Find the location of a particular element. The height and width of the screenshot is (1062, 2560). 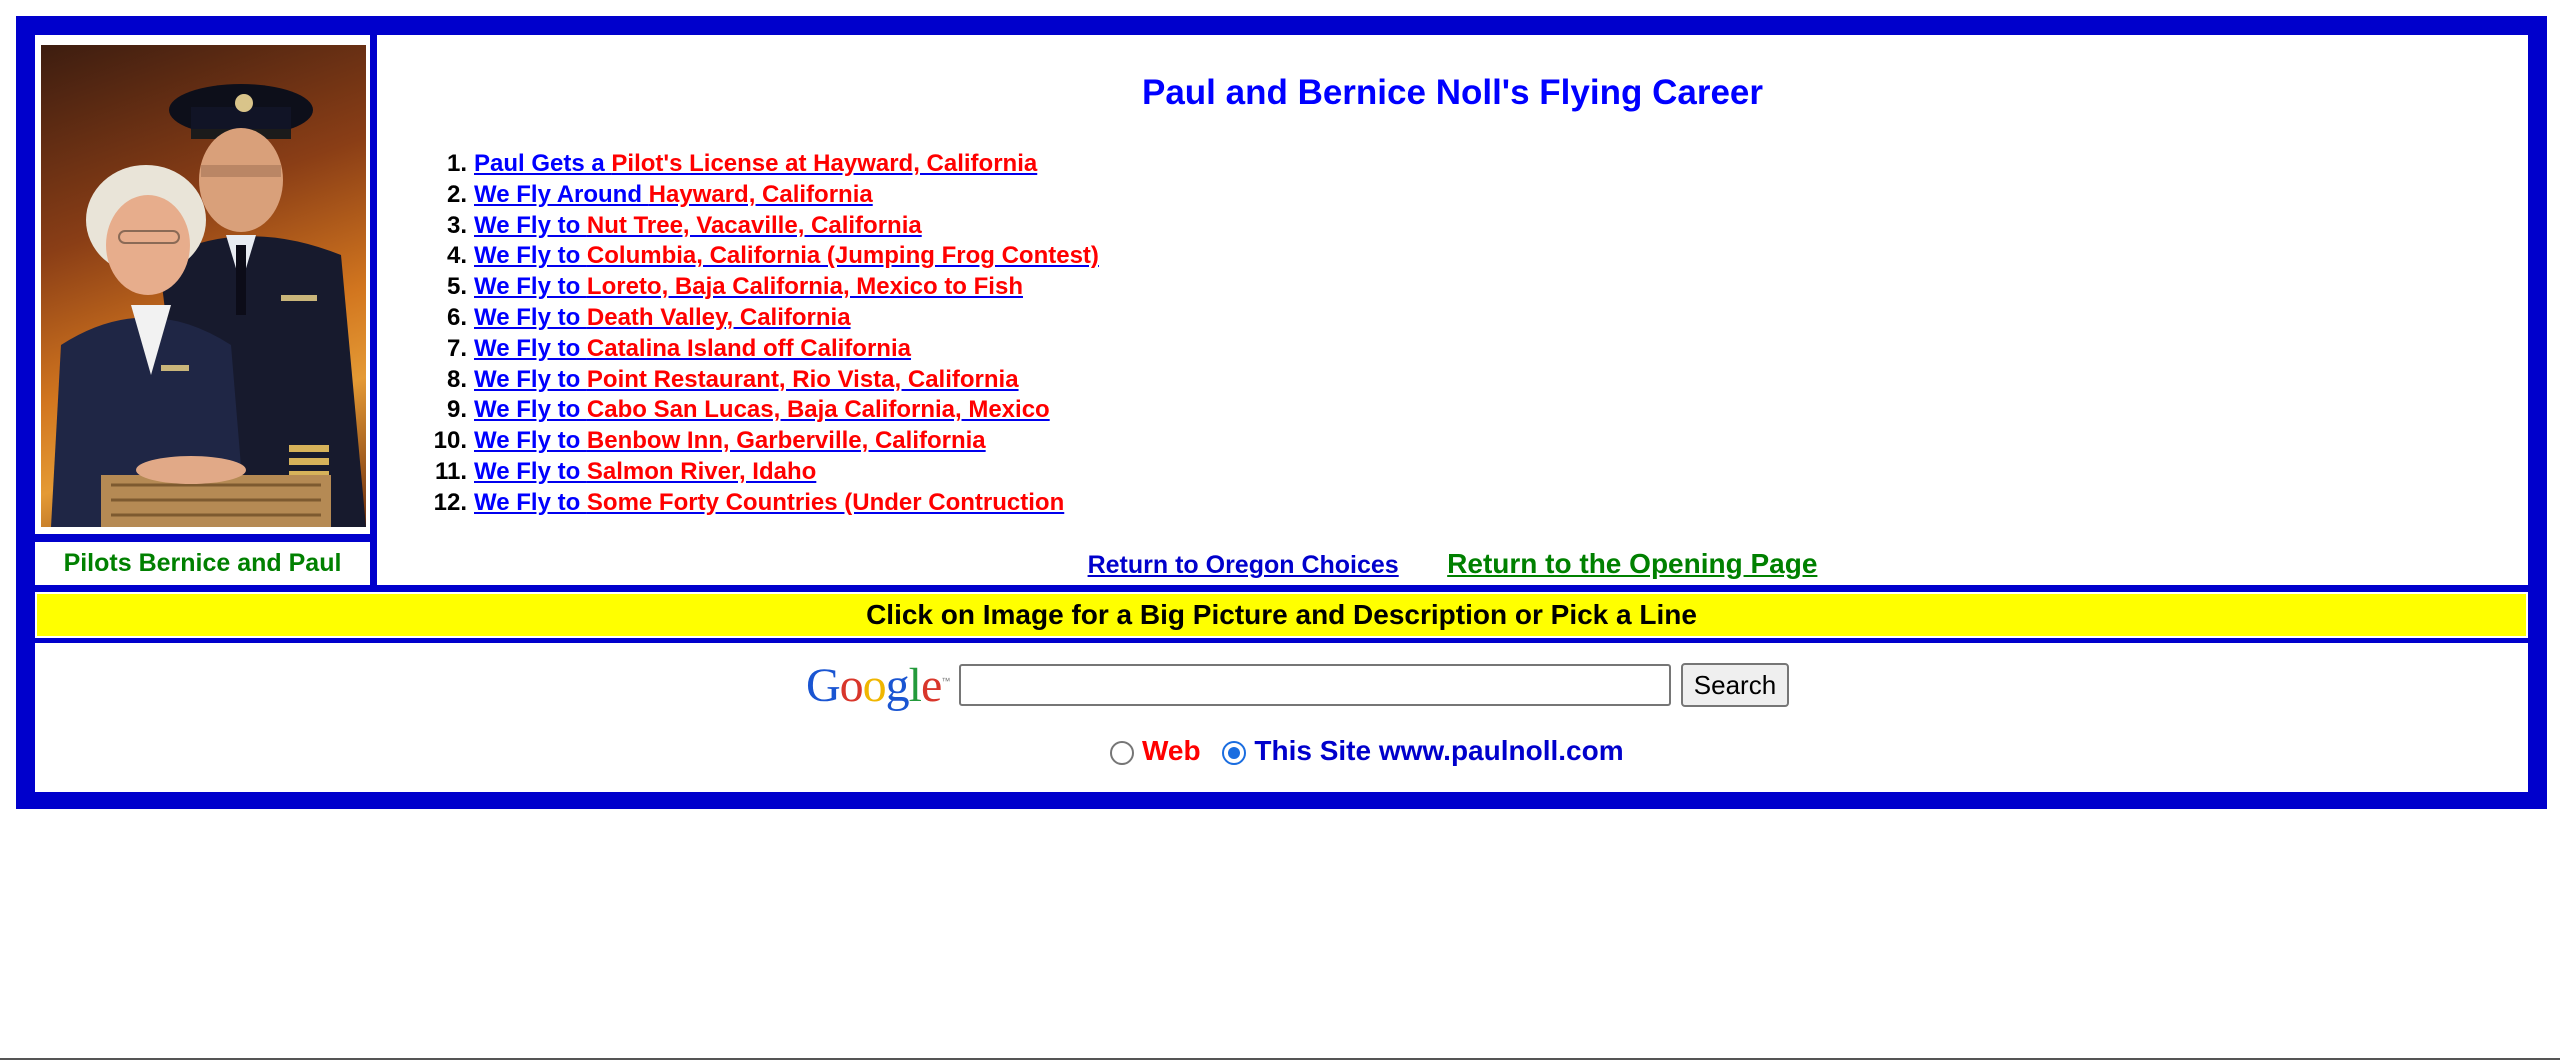

flight-link-11: We Fly to Salmon River, Idaho is located at coordinates (645, 471).